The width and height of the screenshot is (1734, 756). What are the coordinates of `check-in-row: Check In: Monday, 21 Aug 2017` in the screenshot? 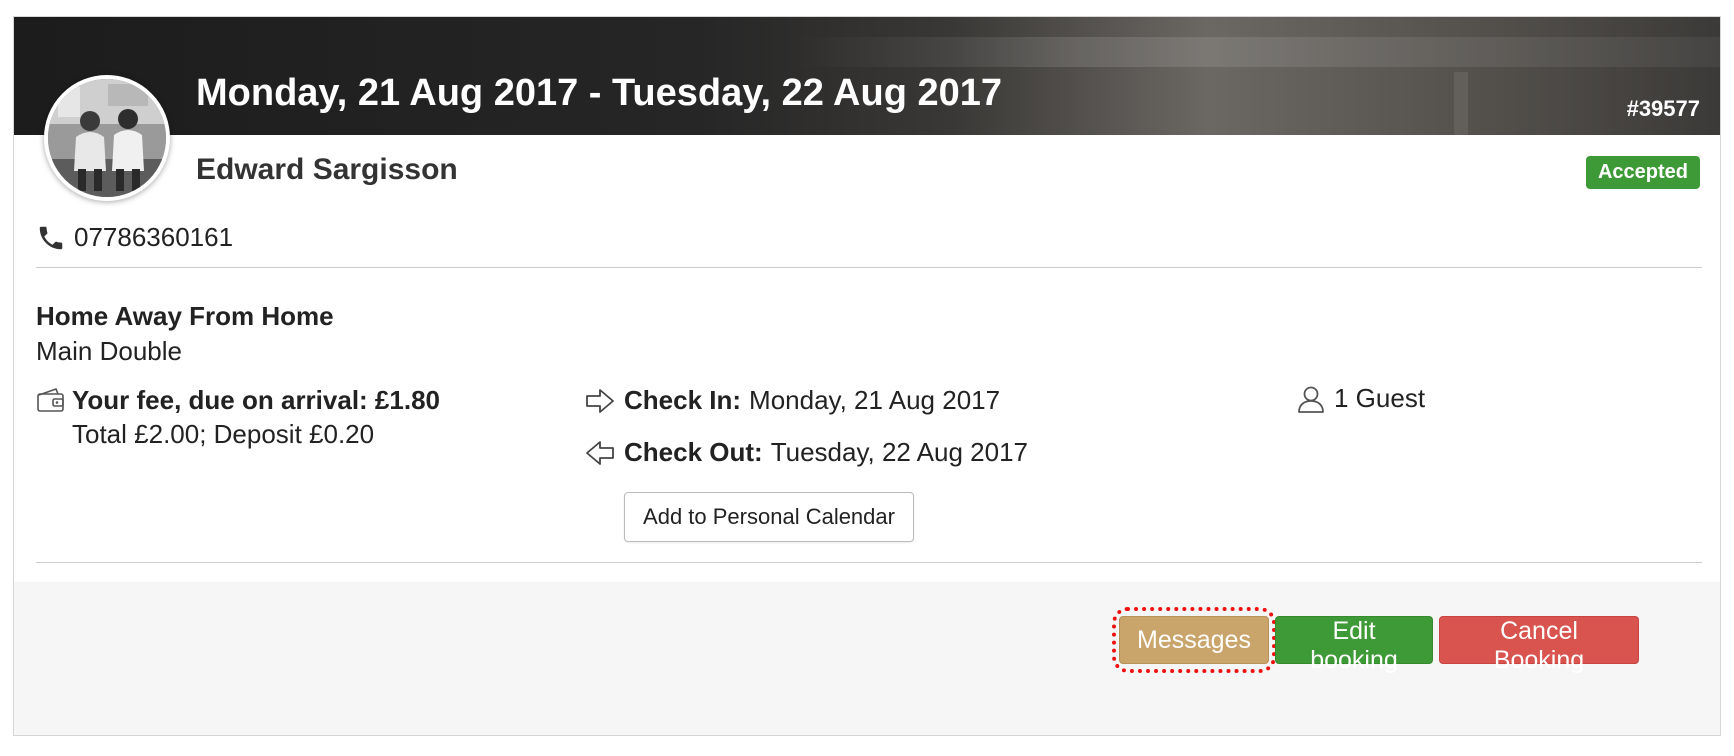 It's located at (792, 400).